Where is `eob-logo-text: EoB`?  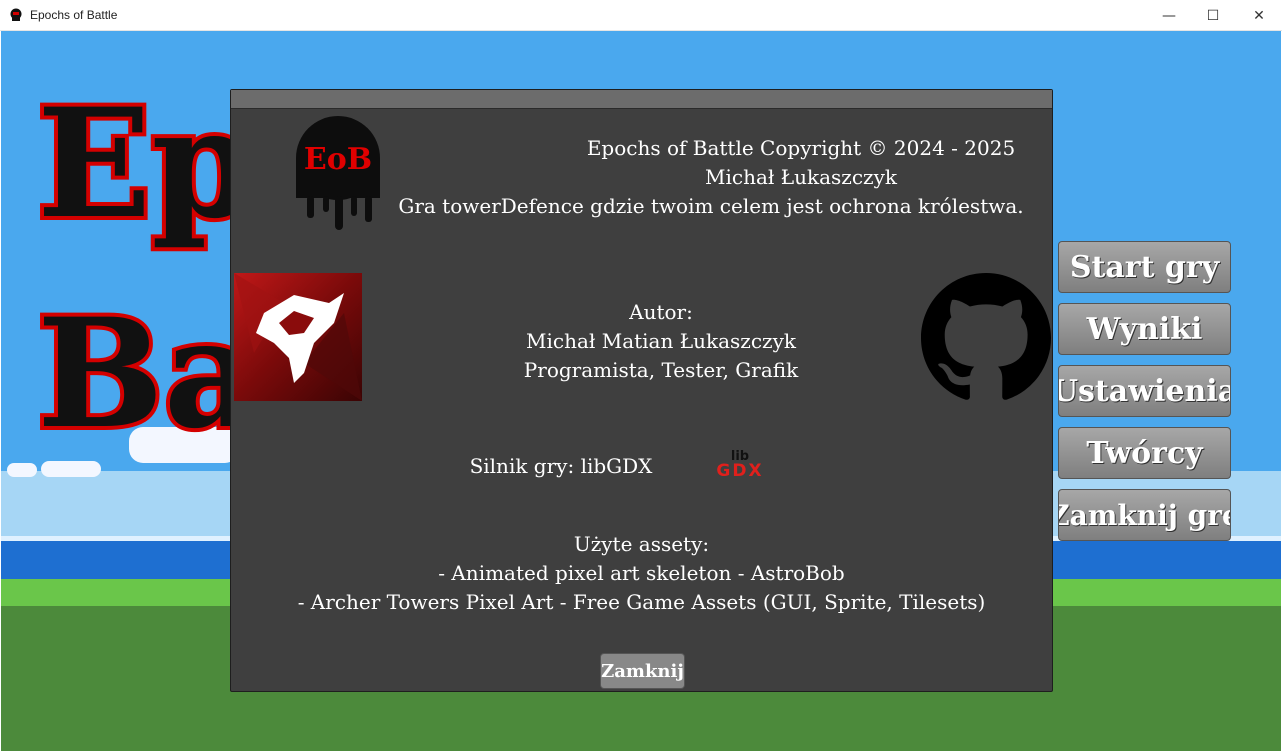
eob-logo-text: EoB is located at coordinates (338, 159).